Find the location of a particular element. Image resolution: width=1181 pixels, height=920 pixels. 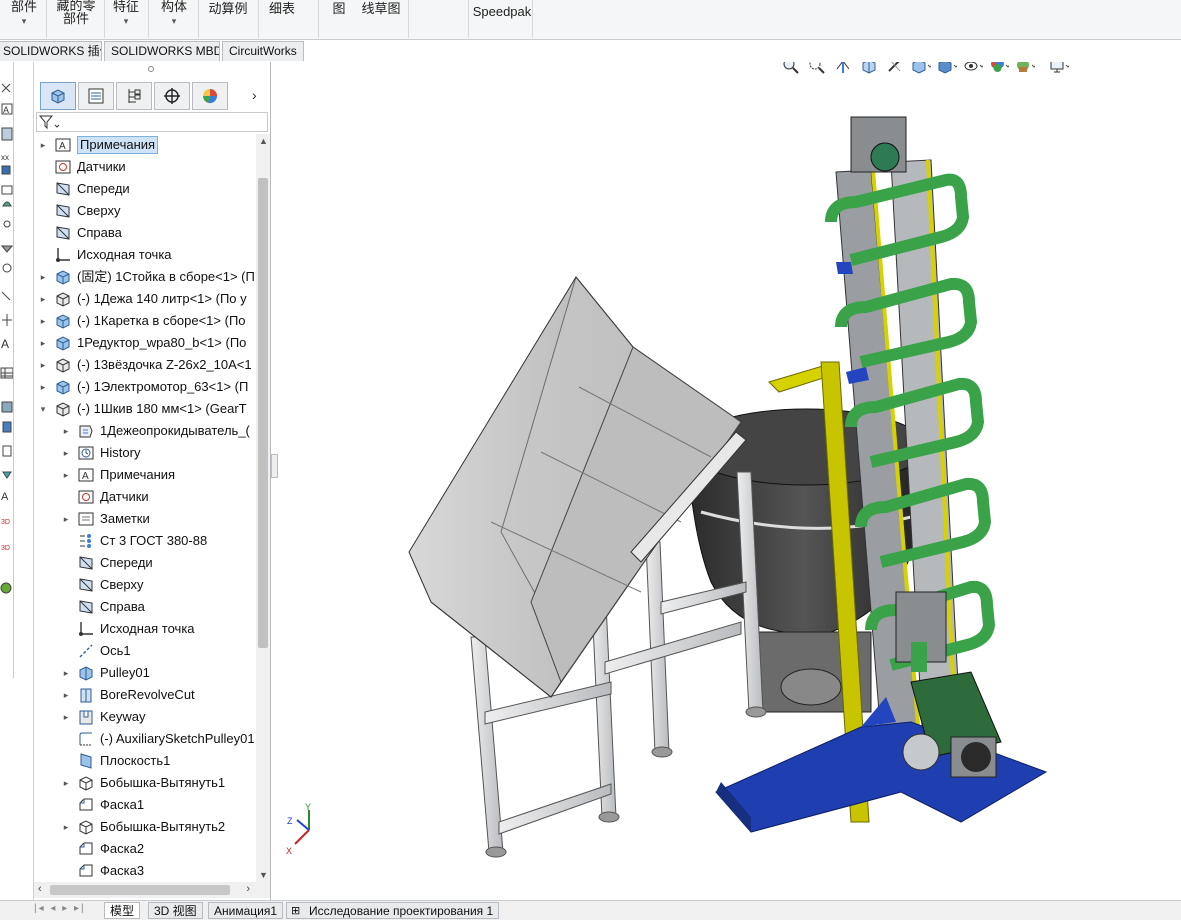

tab-configuration-manager is located at coordinates (134, 96).